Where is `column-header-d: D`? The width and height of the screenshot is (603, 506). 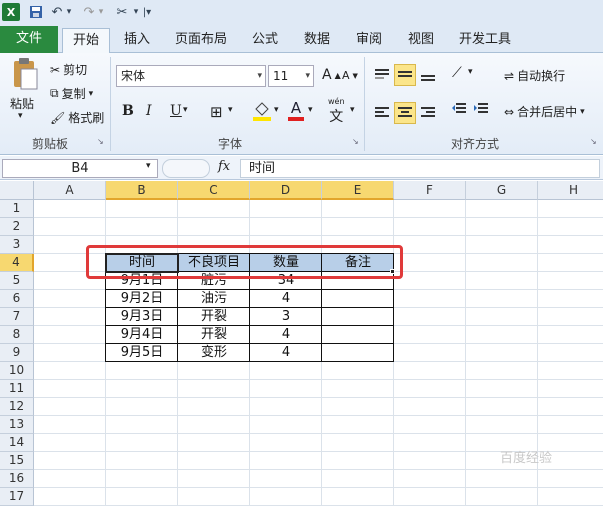
column-header-d: D is located at coordinates (286, 190).